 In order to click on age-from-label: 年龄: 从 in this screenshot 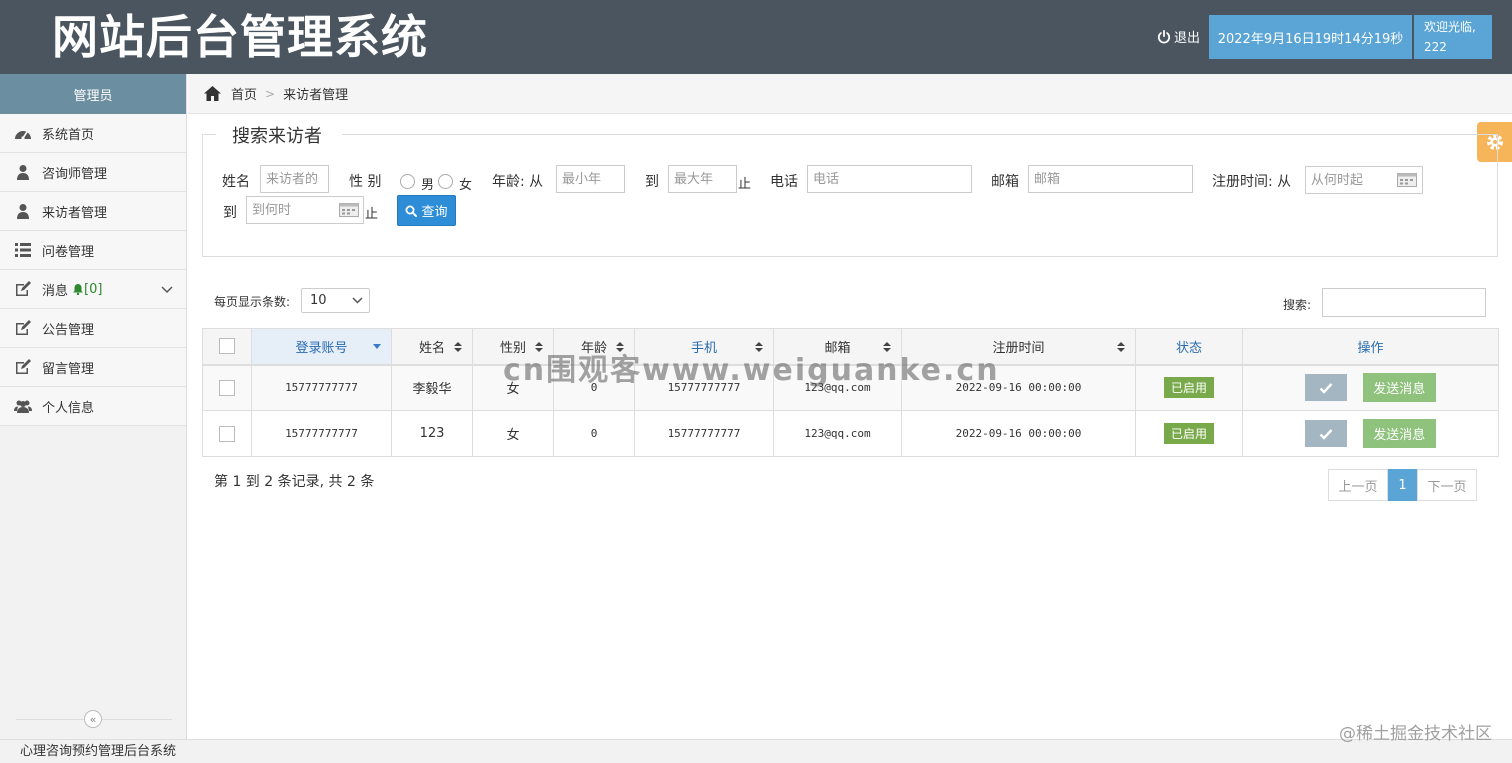, I will do `click(518, 182)`.